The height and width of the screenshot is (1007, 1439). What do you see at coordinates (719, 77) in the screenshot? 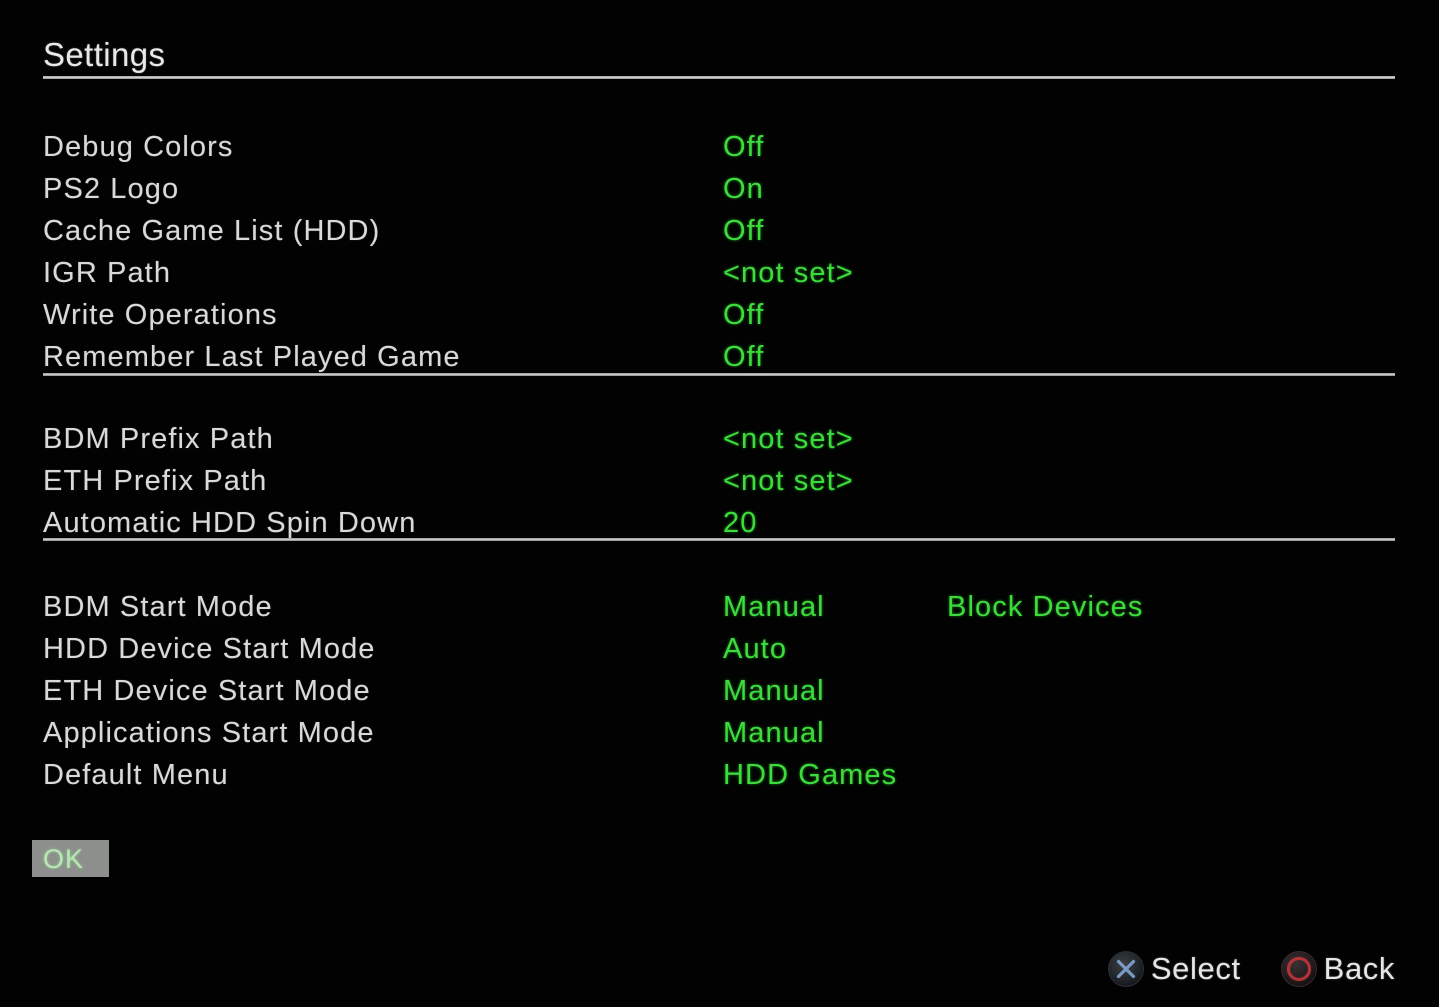
I see `title-separator` at bounding box center [719, 77].